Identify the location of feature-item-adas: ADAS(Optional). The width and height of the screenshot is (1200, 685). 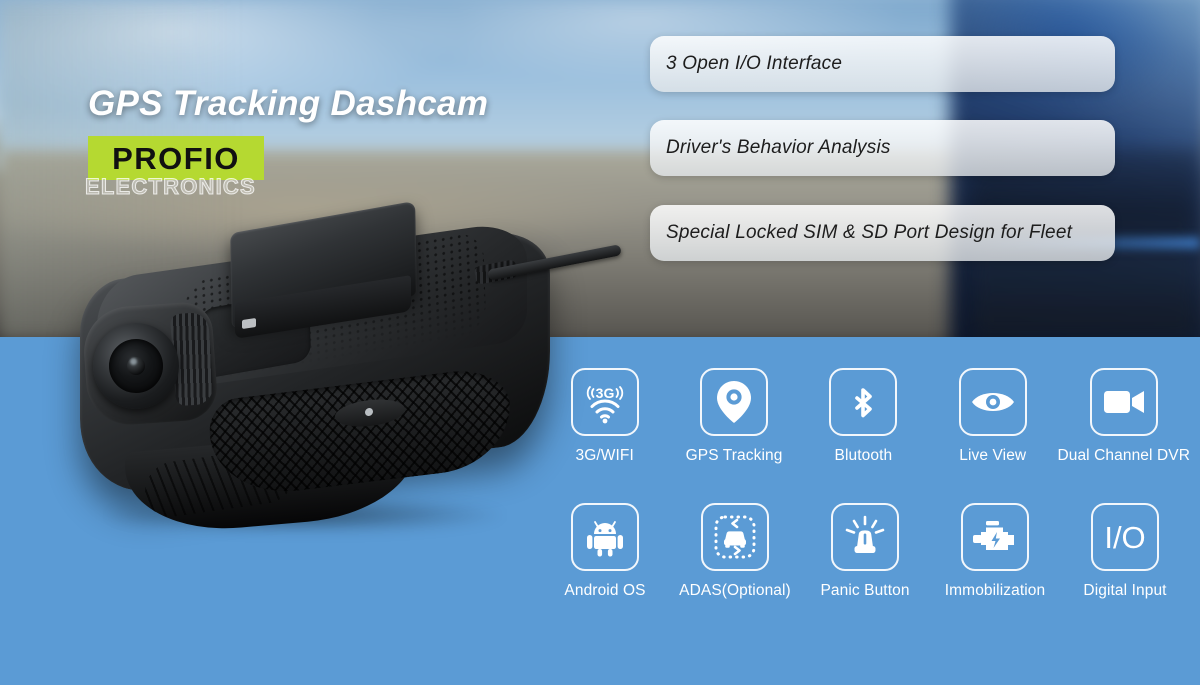
(735, 563).